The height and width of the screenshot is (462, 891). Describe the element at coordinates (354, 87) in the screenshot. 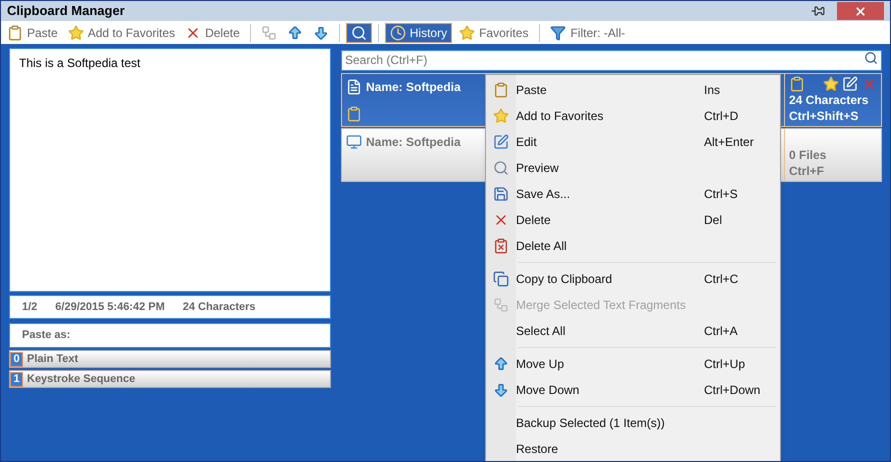

I see `document-icon` at that location.